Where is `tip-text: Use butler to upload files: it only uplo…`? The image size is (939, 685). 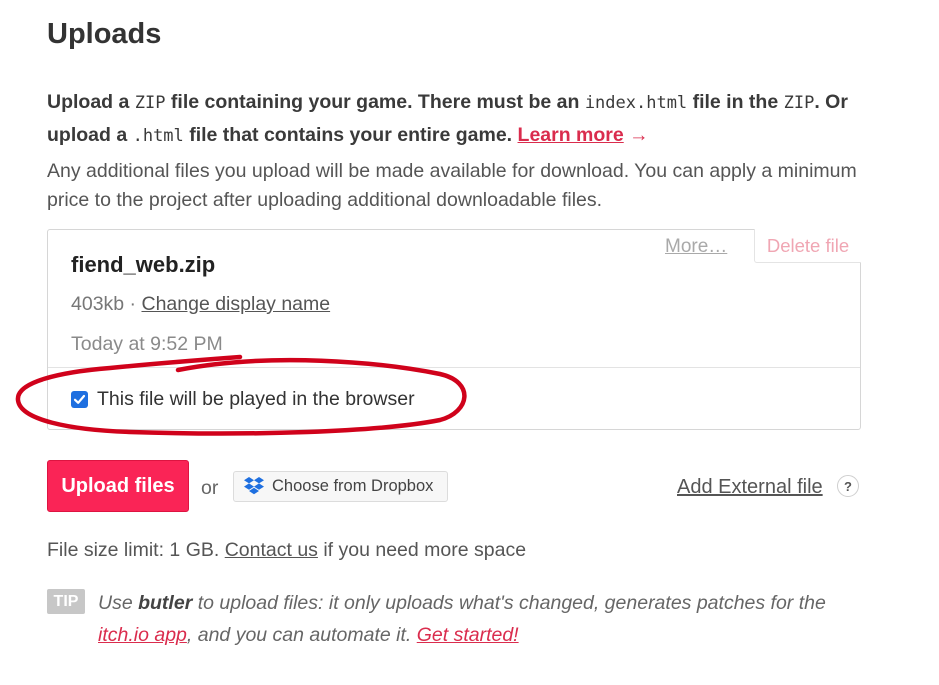 tip-text: Use butler to upload files: it only uplo… is located at coordinates (488, 619).